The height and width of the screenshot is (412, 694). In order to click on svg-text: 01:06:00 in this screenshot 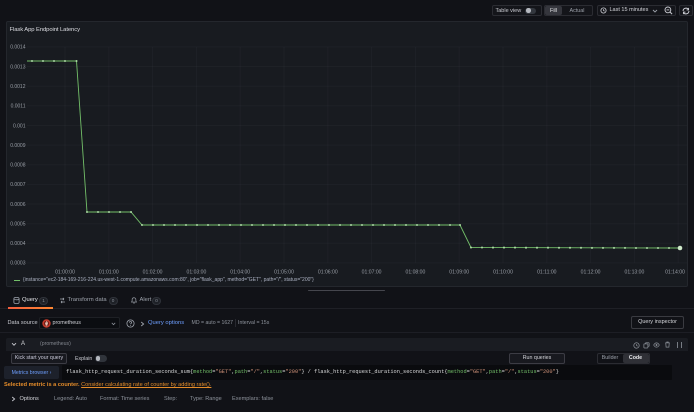, I will do `click(328, 273)`.